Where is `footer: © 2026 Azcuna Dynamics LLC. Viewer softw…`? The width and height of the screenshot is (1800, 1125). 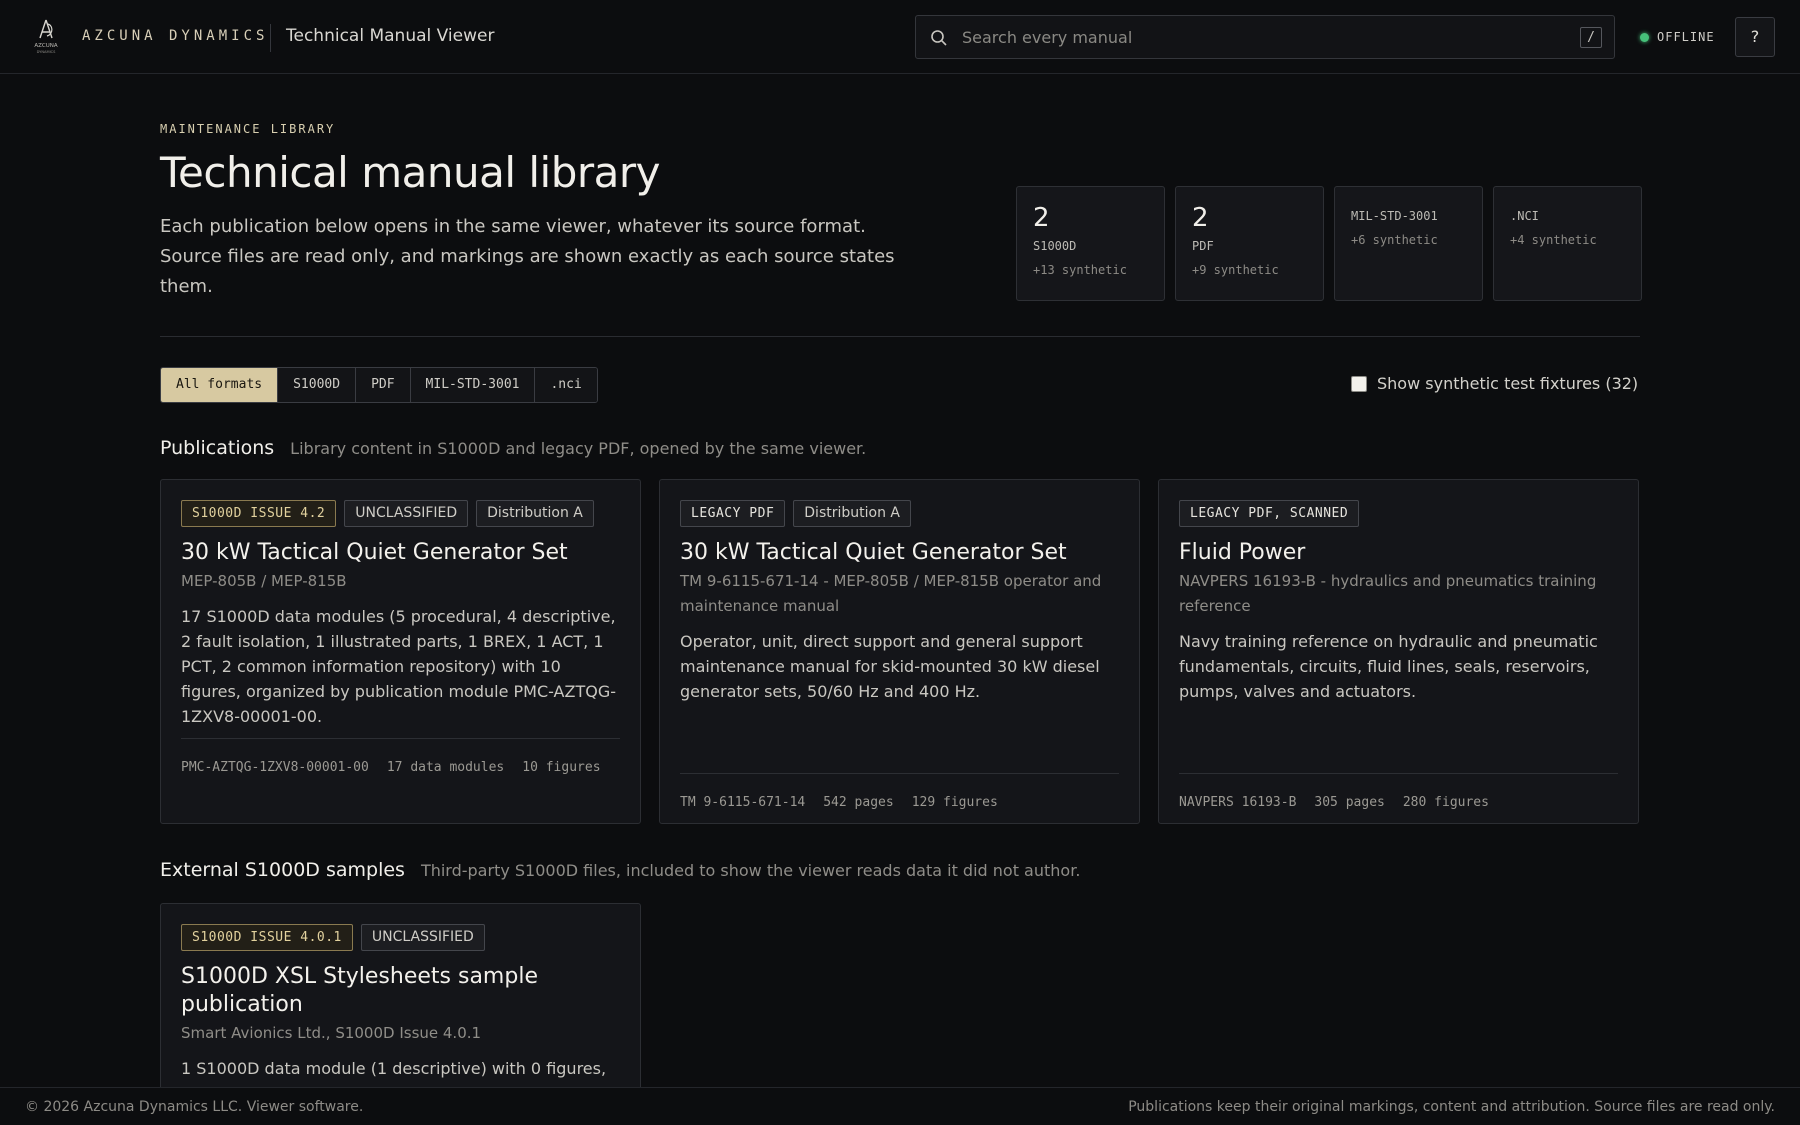 footer: © 2026 Azcuna Dynamics LLC. Viewer softw… is located at coordinates (900, 1106).